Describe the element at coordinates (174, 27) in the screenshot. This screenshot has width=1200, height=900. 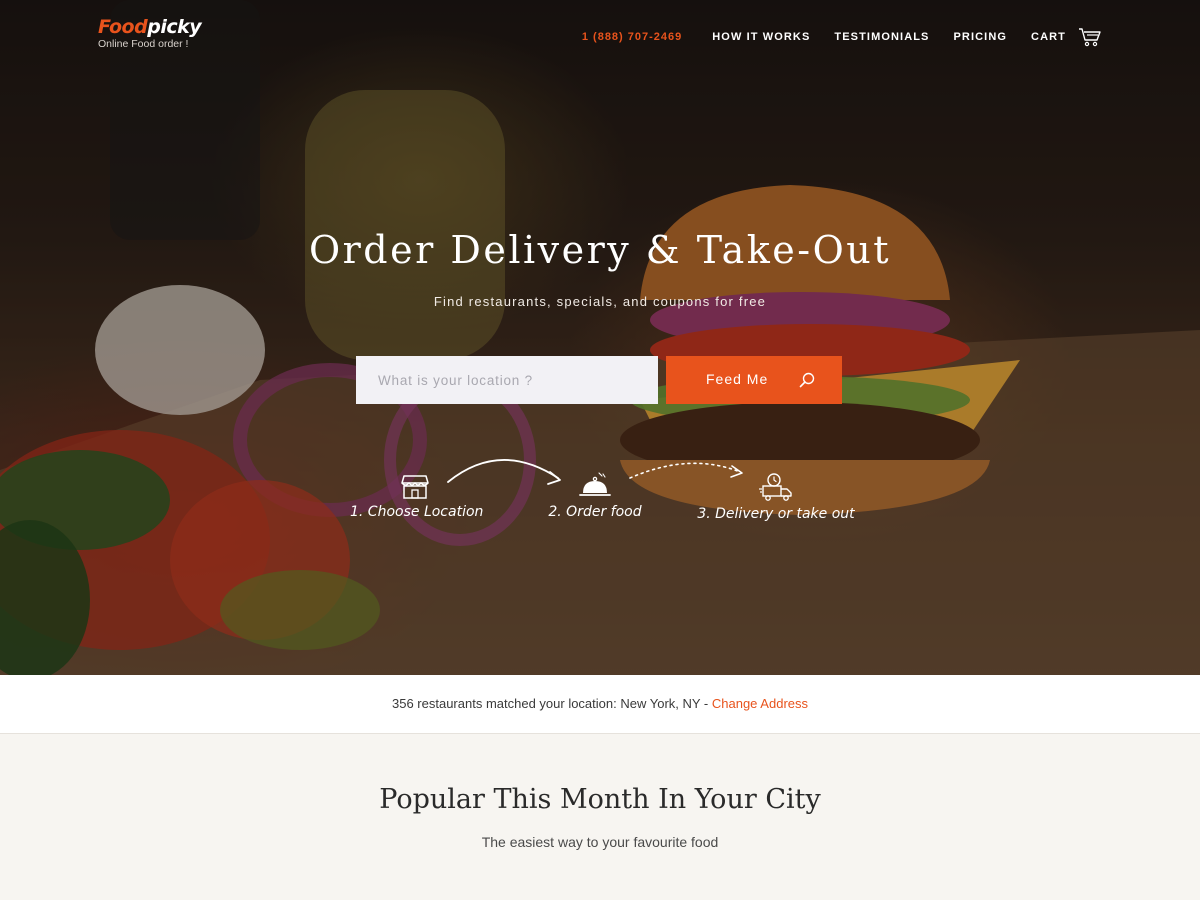
I see `logo-secondary-text: picky` at that location.